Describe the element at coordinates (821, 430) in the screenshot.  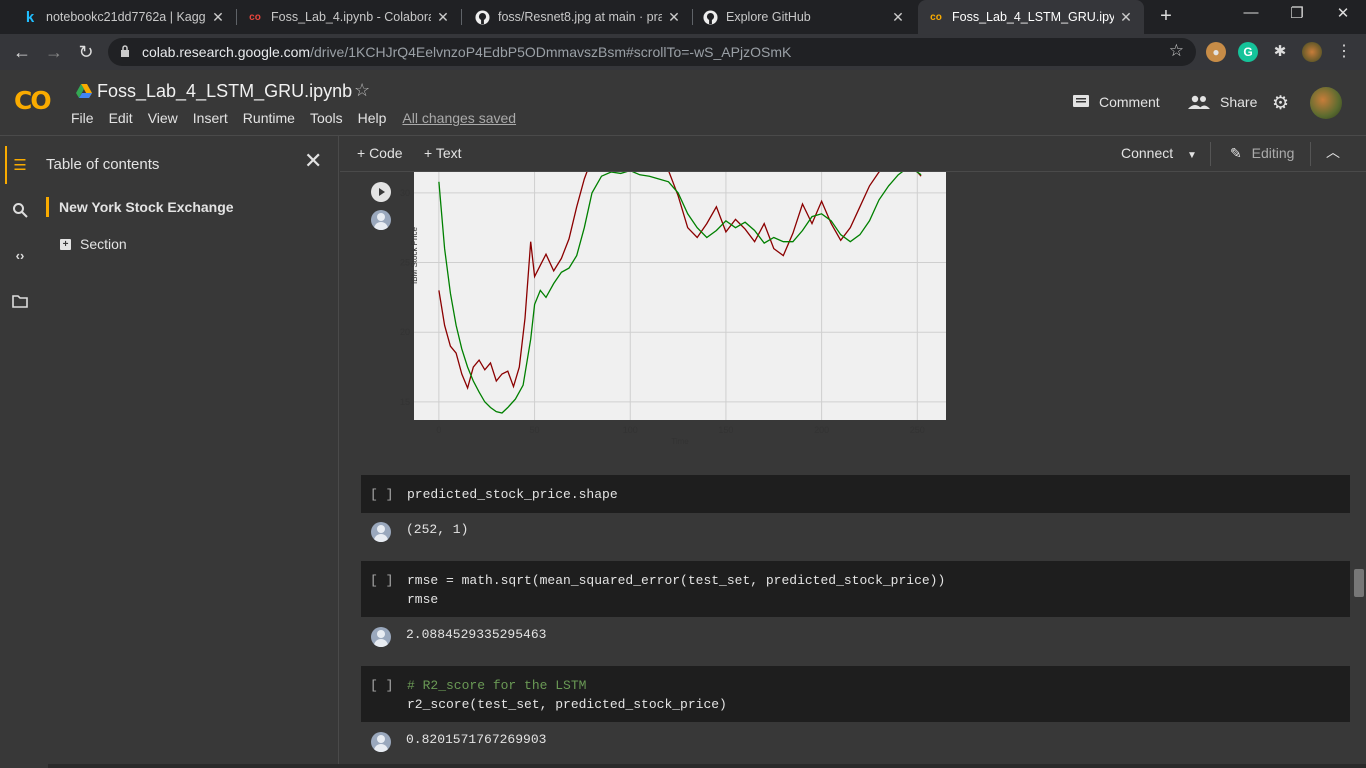
I see `chart-x-tick-label: 200` at that location.